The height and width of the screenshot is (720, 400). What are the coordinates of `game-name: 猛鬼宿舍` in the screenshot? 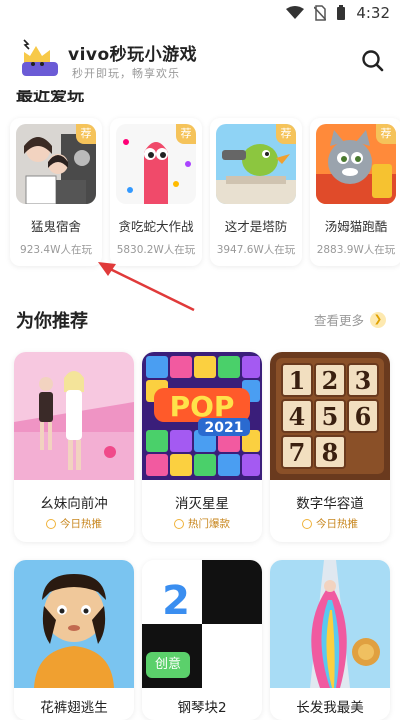 It's located at (55, 226).